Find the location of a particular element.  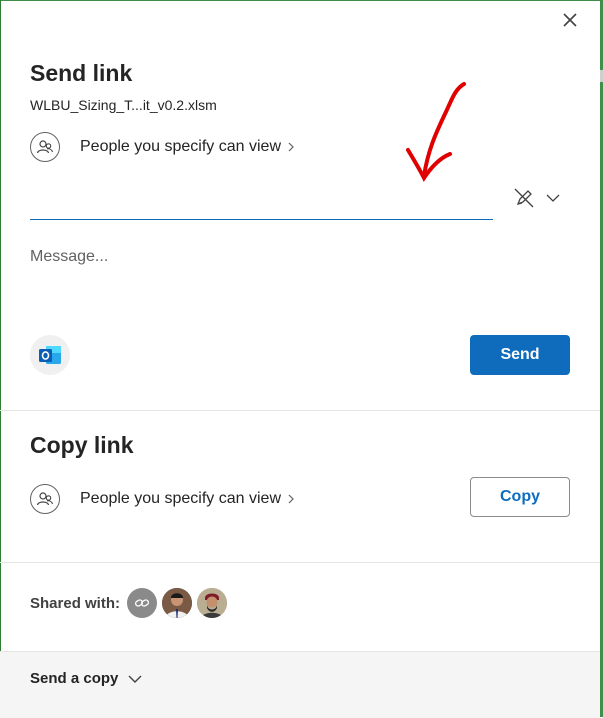

send-a-copy-button: Send a copy is located at coordinates (86, 678).